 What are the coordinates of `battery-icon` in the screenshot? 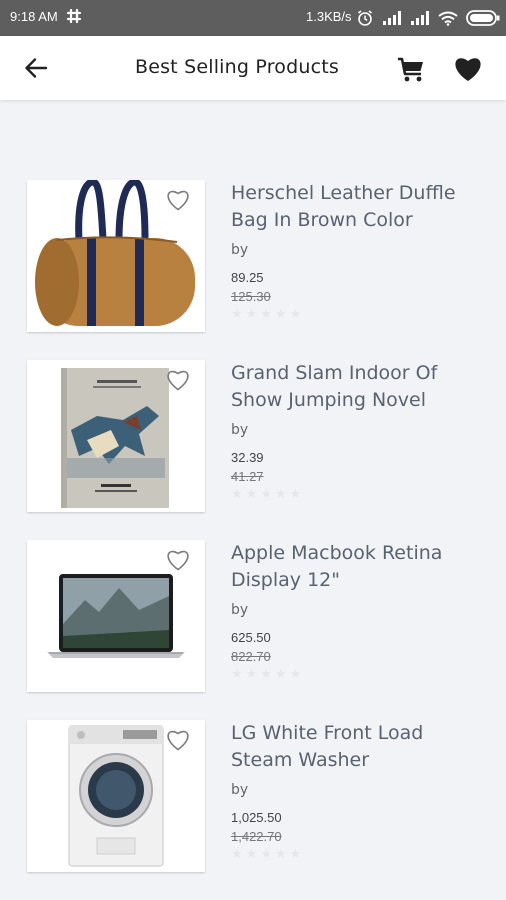 It's located at (483, 18).